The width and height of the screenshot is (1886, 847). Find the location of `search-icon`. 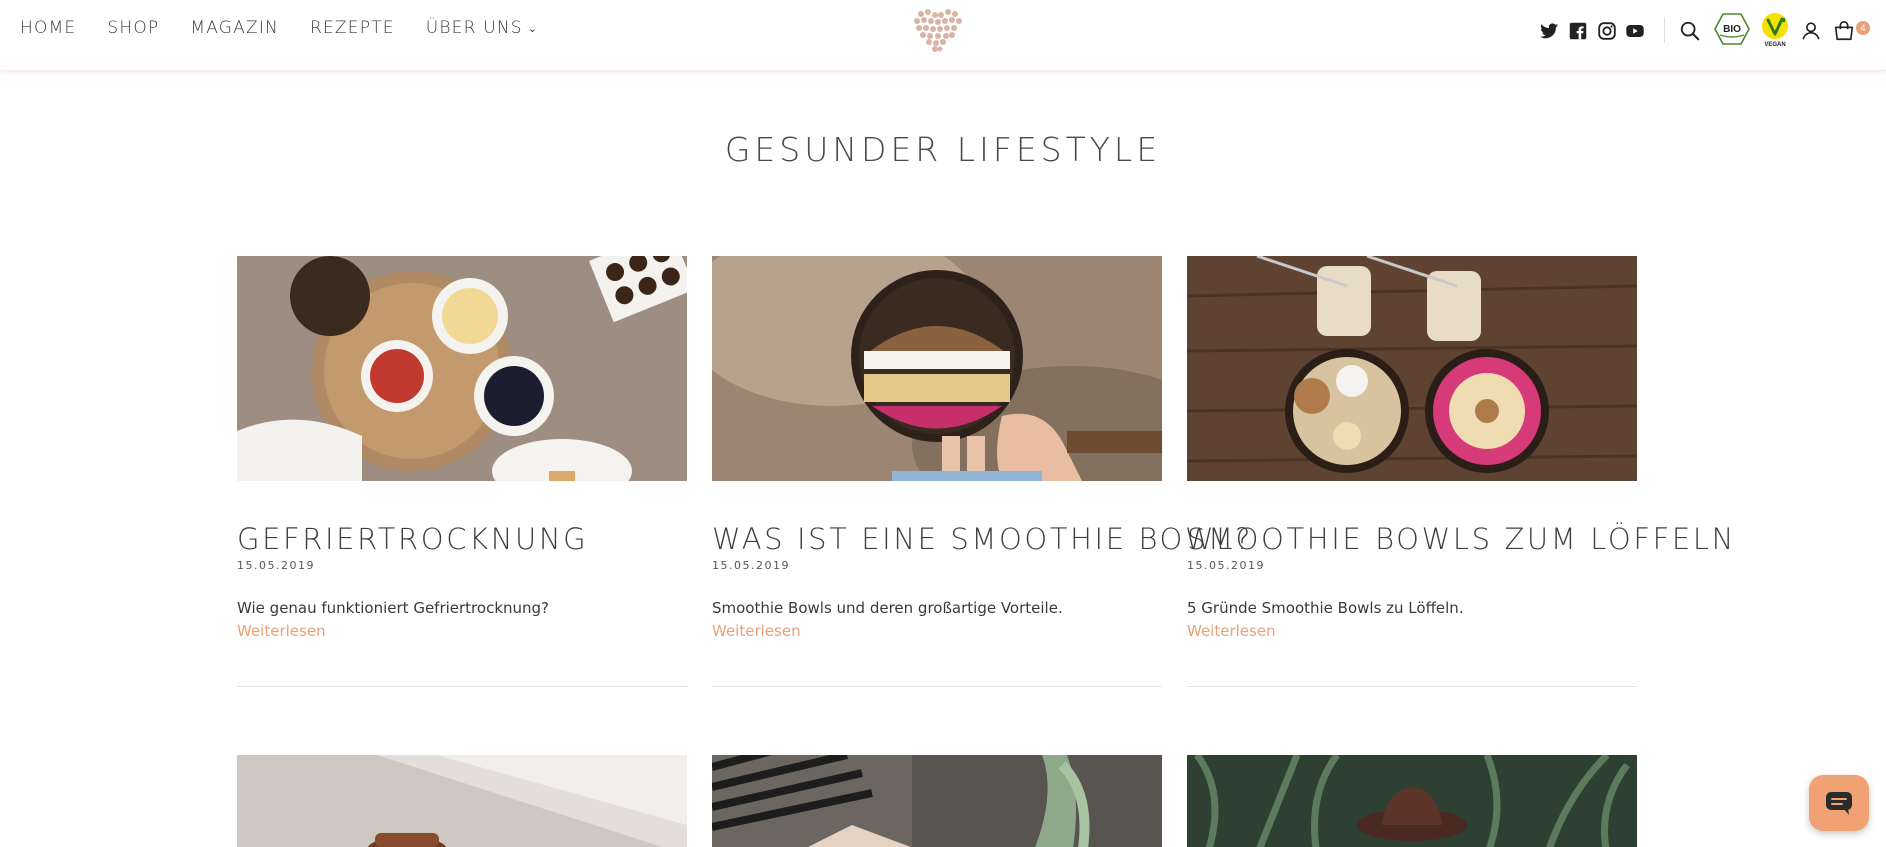

search-icon is located at coordinates (1690, 31).